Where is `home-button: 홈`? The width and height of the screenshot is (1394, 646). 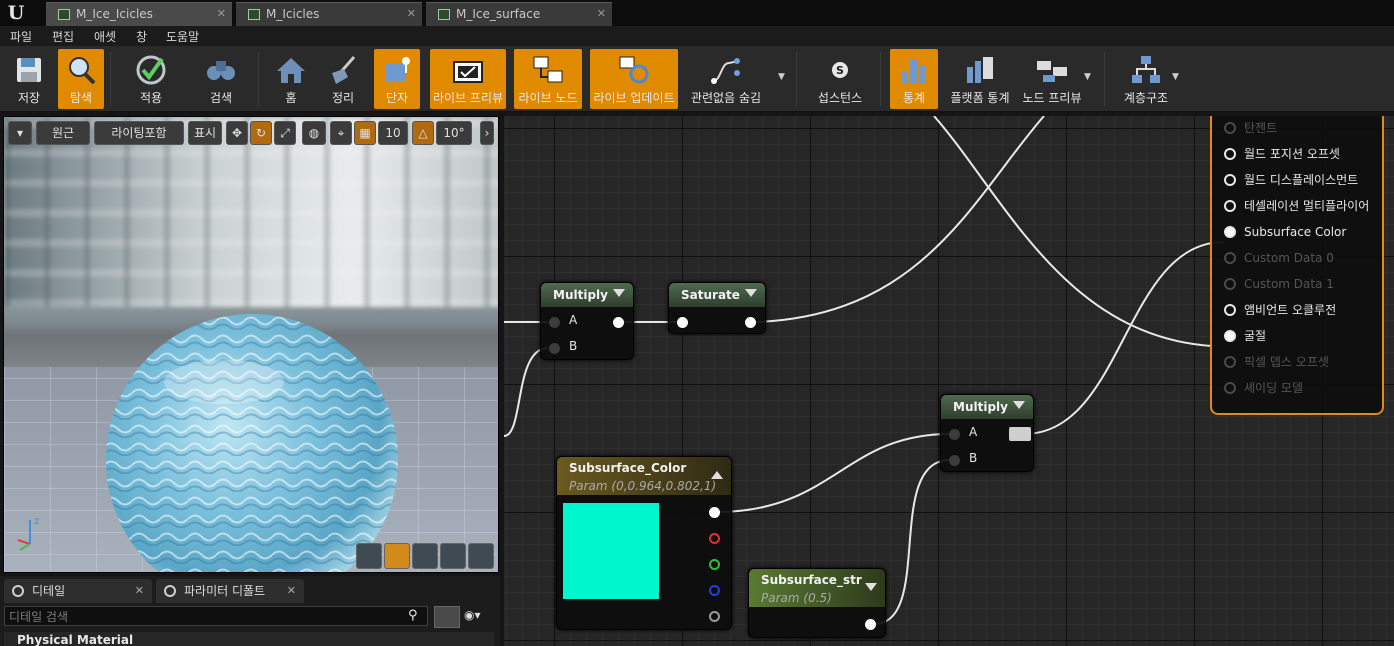
home-button: 홈 is located at coordinates (291, 79).